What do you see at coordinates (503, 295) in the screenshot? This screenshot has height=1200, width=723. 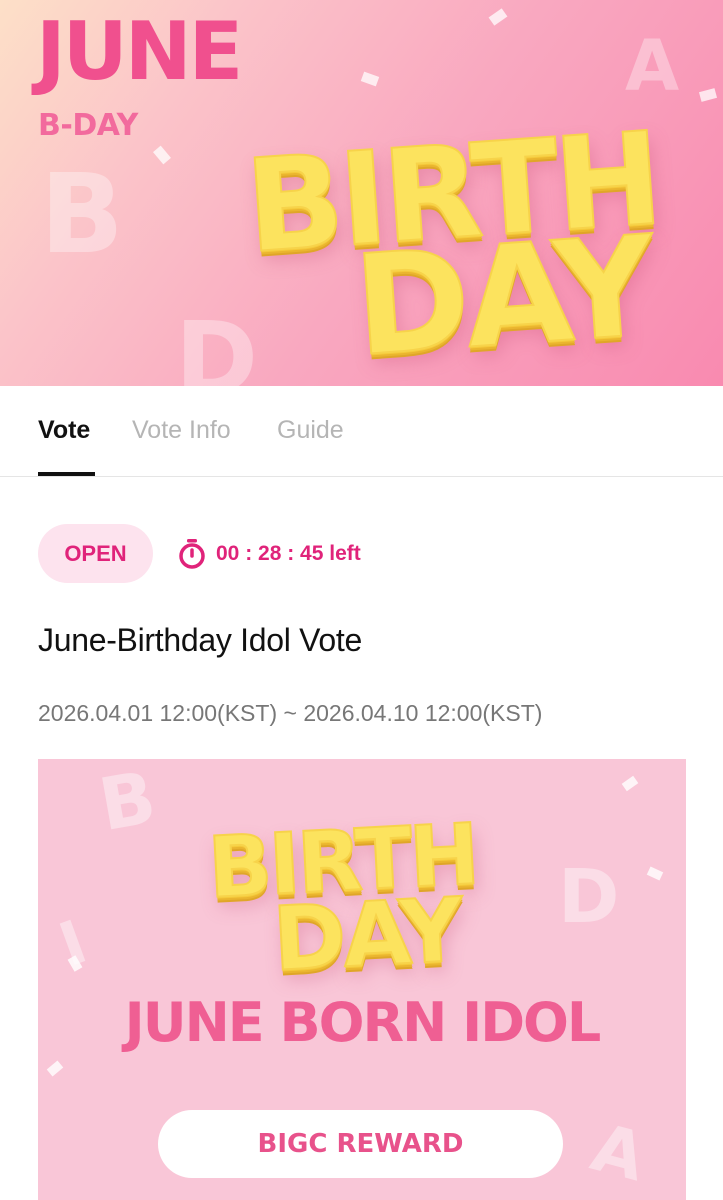 I see `hero-balloon-day: DAY` at bounding box center [503, 295].